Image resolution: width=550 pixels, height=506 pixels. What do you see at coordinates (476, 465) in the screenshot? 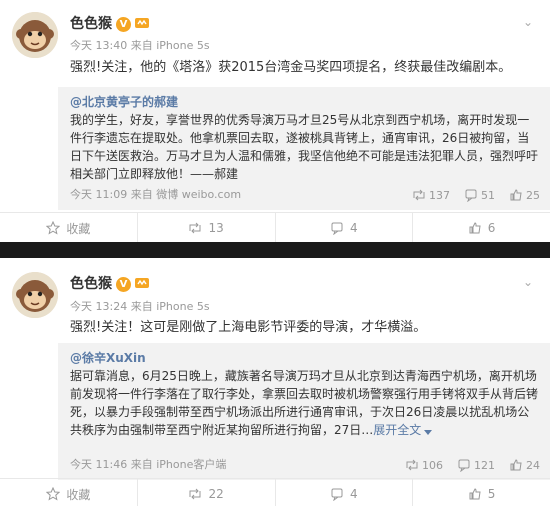
I see `comment-count: 121` at bounding box center [476, 465].